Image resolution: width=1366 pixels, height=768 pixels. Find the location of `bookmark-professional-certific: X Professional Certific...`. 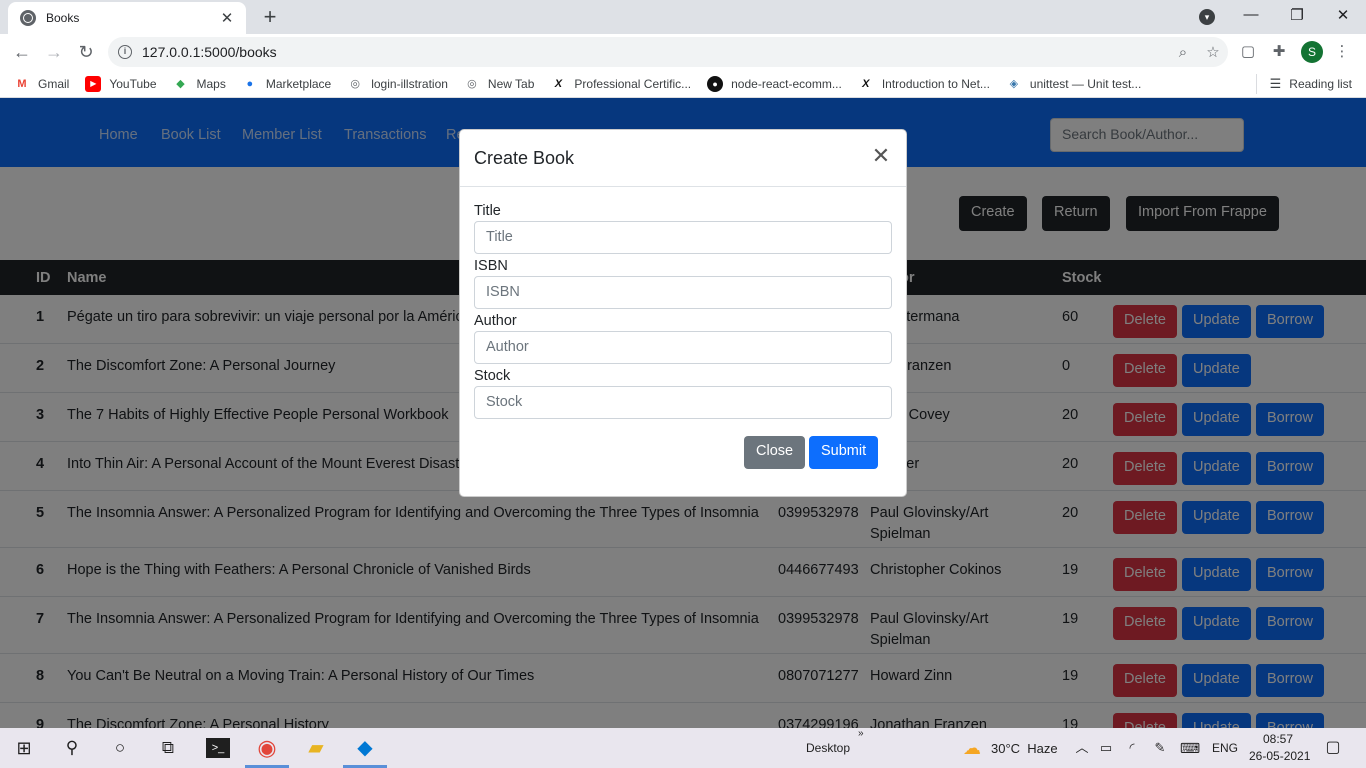

bookmark-professional-certific: X Professional Certific... is located at coordinates (620, 84).